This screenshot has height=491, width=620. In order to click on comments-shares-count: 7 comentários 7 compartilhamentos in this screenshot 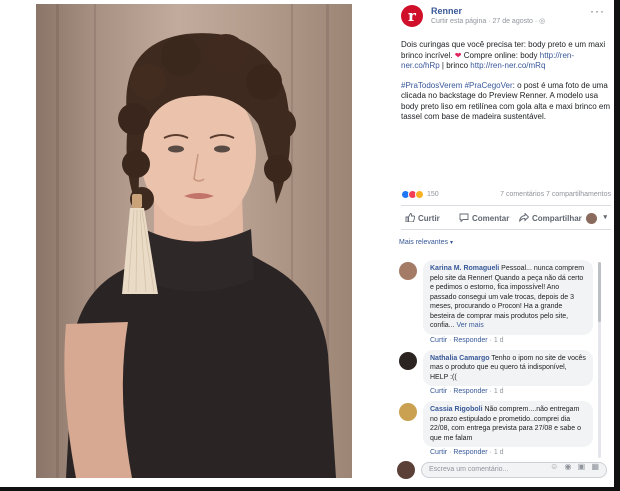, I will do `click(555, 194)`.